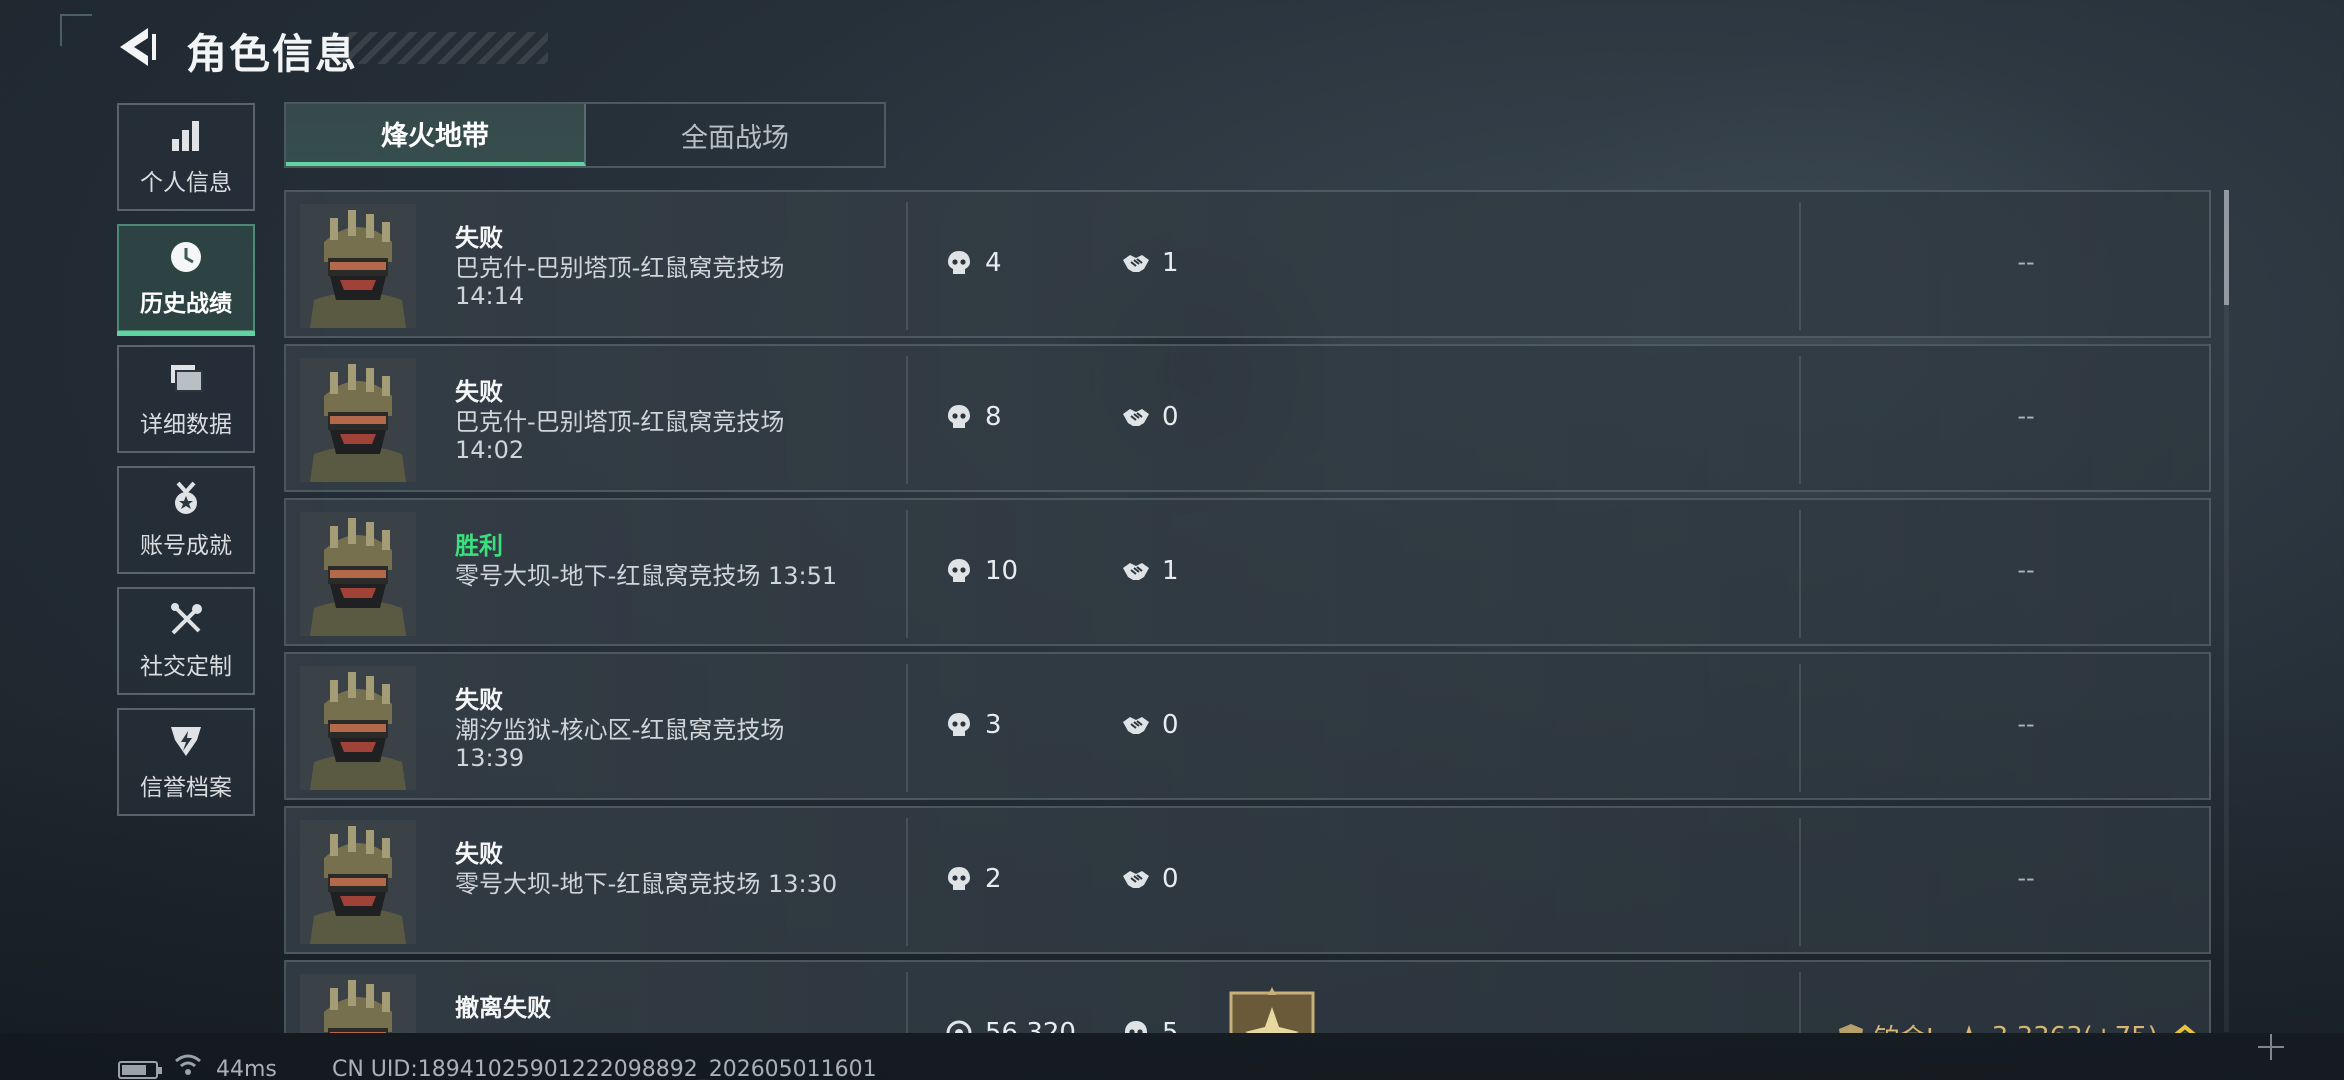 The width and height of the screenshot is (2344, 1080). What do you see at coordinates (186, 497) in the screenshot?
I see `medal-icon` at bounding box center [186, 497].